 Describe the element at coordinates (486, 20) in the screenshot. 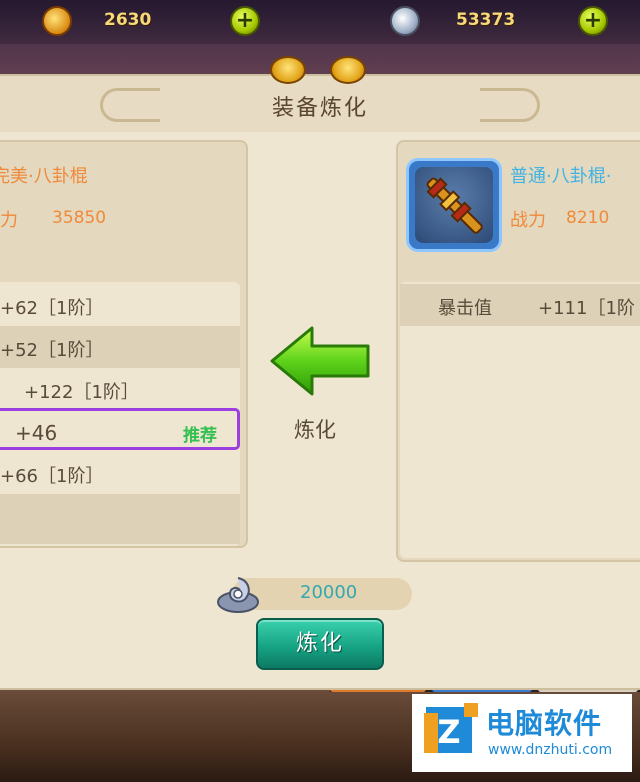

I see `silver-amount: 53373` at that location.